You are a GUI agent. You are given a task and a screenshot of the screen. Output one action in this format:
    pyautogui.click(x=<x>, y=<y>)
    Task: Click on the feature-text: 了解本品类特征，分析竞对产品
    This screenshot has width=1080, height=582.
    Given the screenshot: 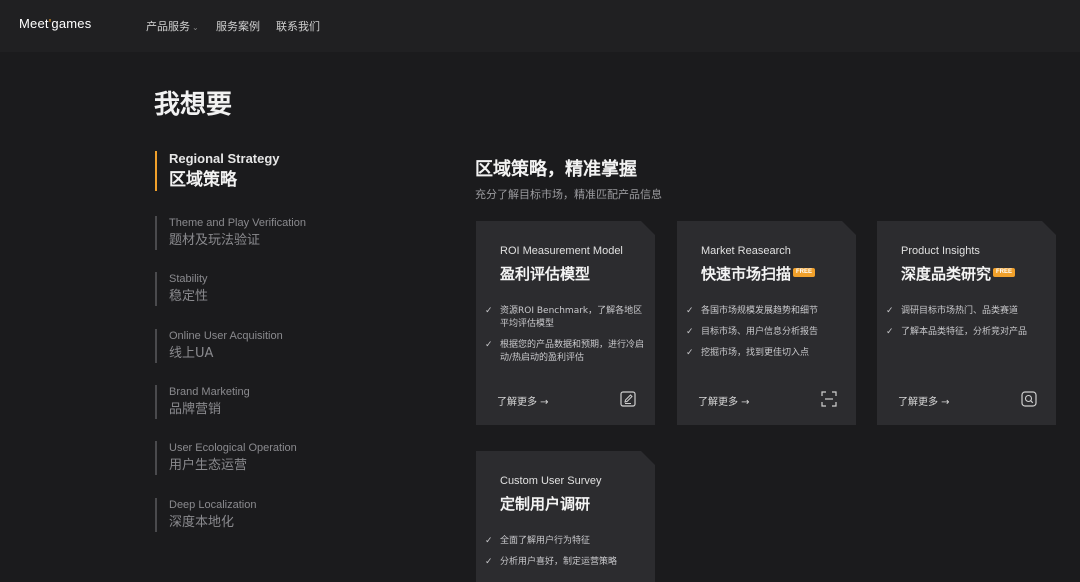 What is the action you would take?
    pyautogui.click(x=964, y=332)
    